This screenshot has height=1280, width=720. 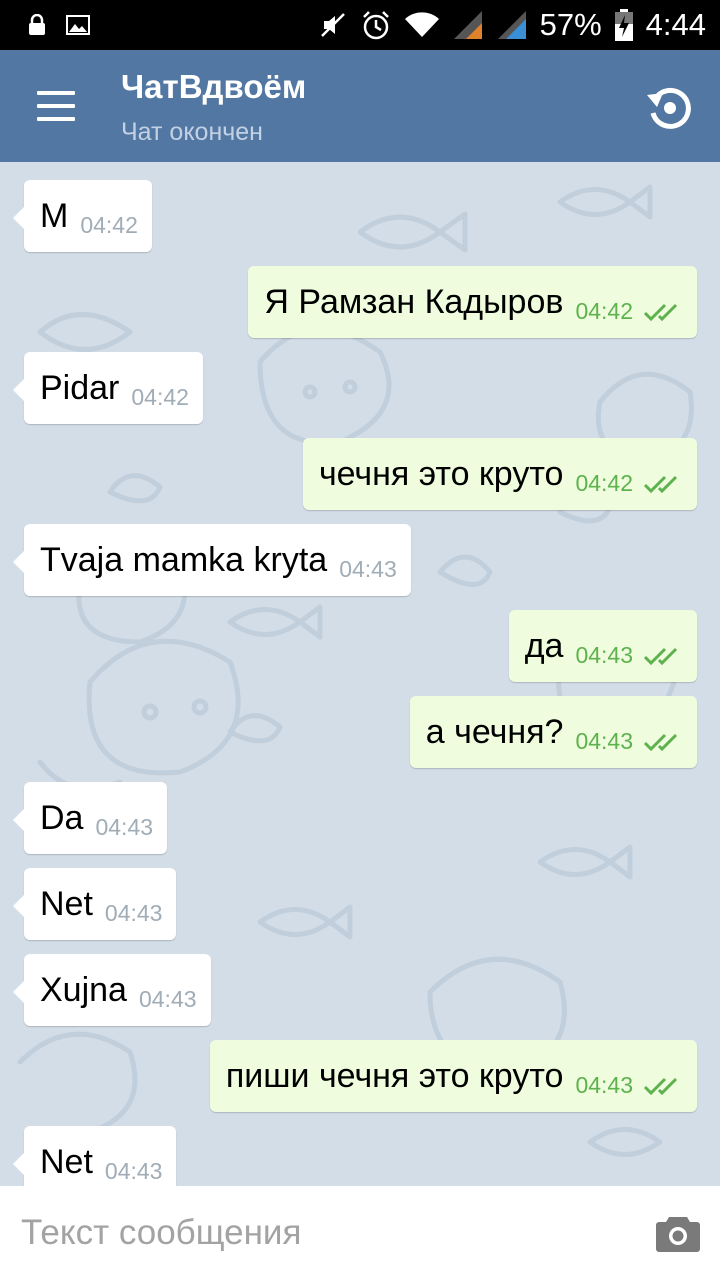 I want to click on clock: 4:44, so click(x=675, y=24).